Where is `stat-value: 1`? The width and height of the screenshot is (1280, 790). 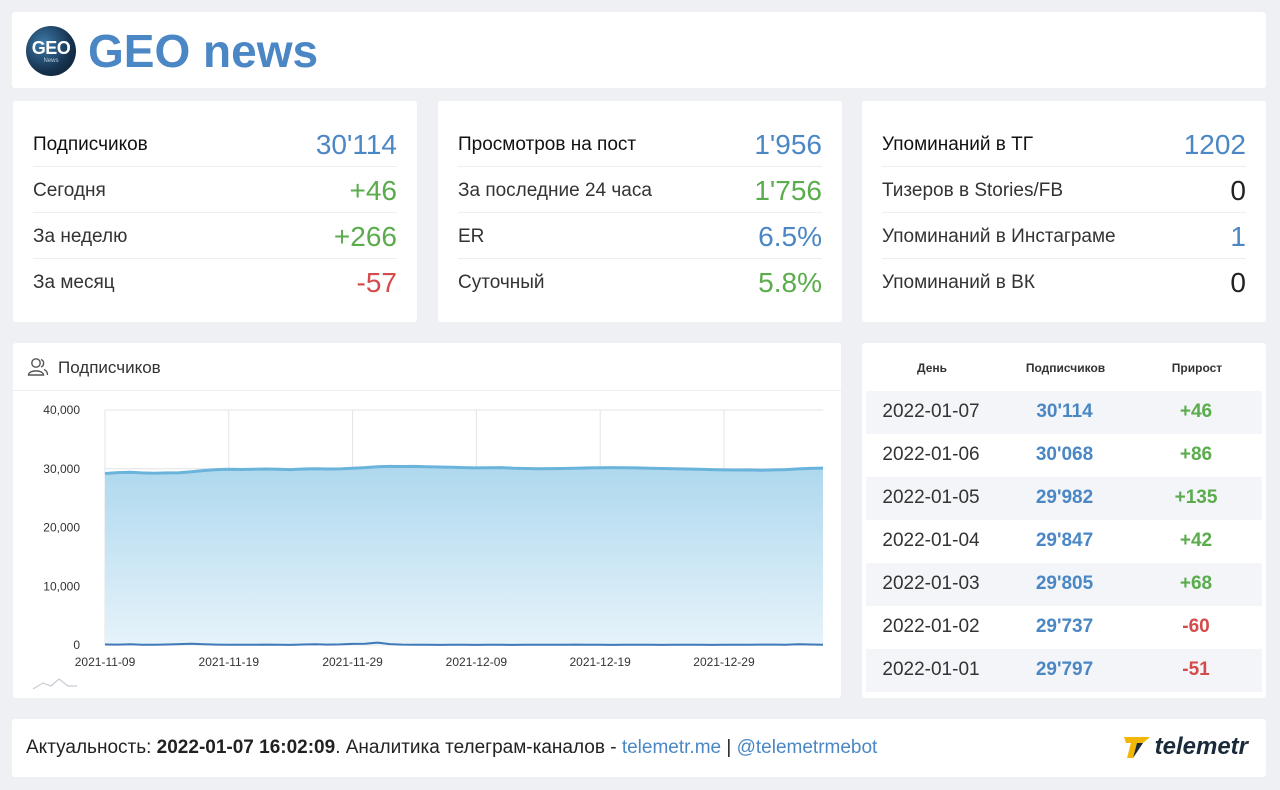
stat-value: 1 is located at coordinates (1238, 236).